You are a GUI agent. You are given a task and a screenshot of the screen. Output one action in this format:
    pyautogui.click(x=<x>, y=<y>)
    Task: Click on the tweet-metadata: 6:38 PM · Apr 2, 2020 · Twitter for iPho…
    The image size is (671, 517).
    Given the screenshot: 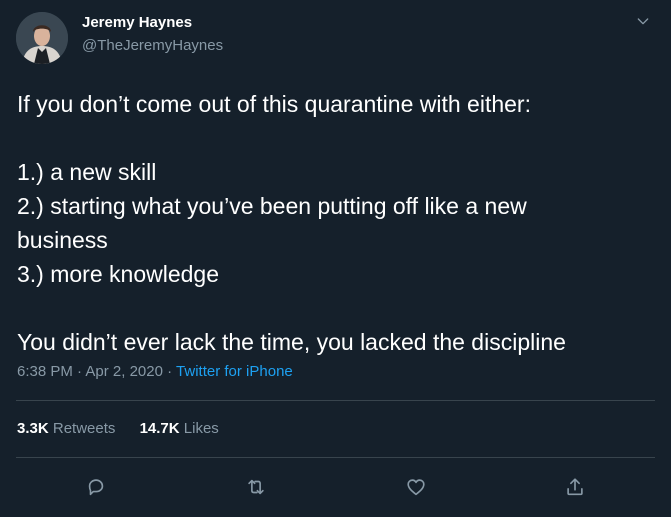 What is the action you would take?
    pyautogui.click(x=155, y=371)
    